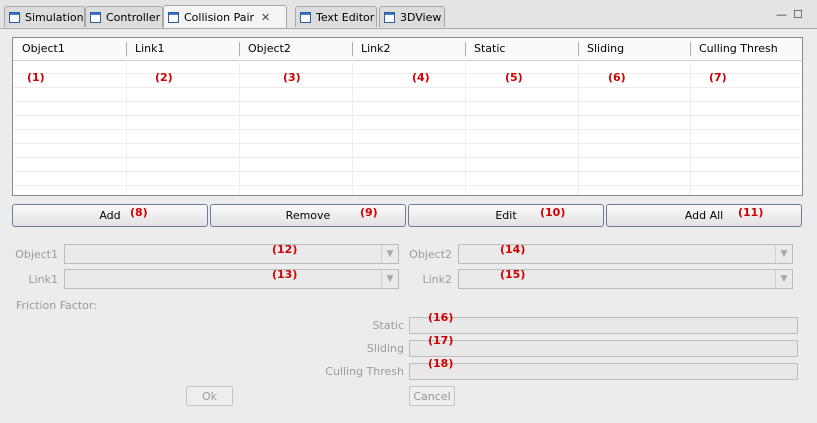  Describe the element at coordinates (285, 274) in the screenshot. I see `annotation-marker: (13)` at that location.